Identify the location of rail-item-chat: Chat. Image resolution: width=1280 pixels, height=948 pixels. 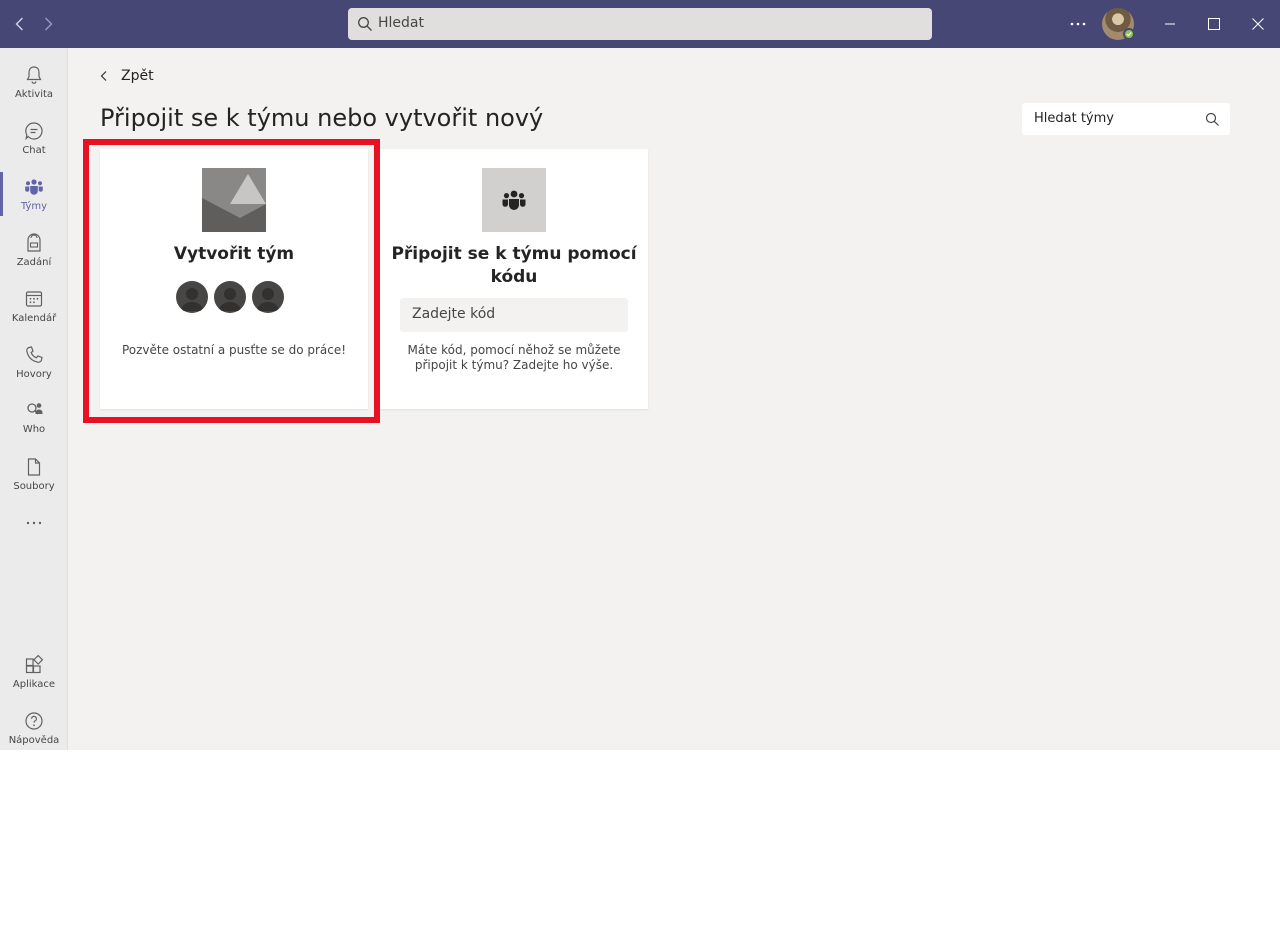
(34, 138).